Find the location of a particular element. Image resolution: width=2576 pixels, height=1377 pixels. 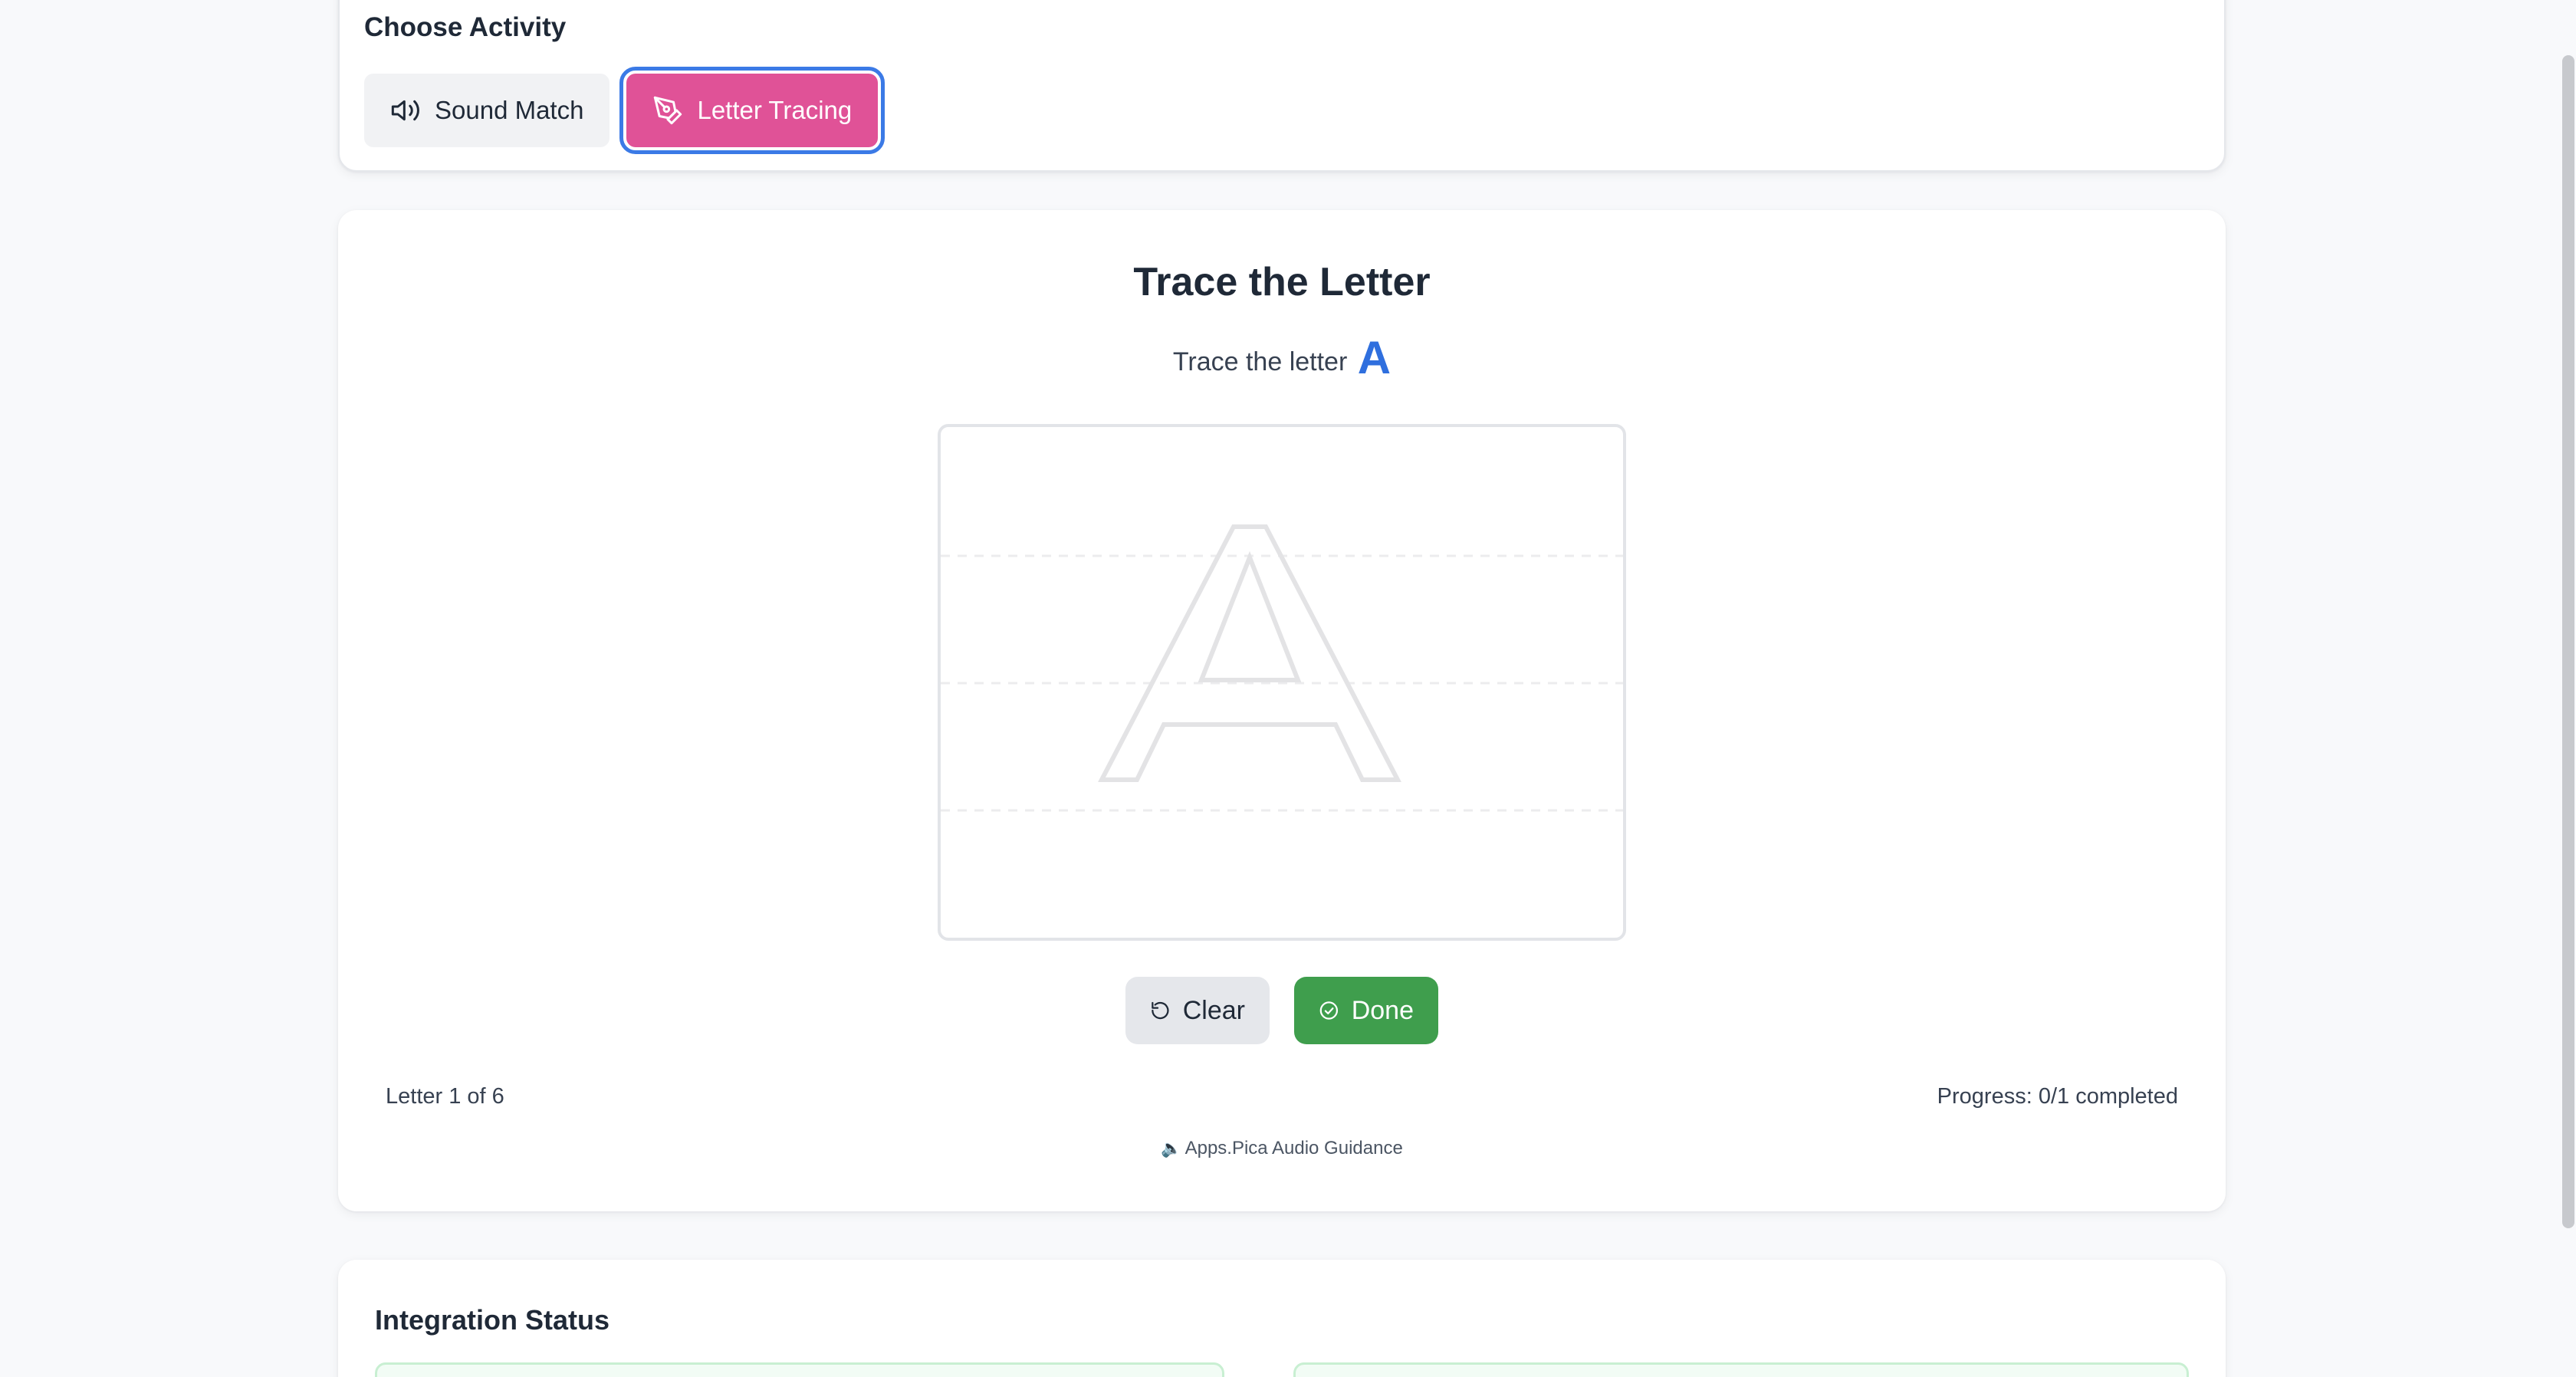

scrollbar is located at coordinates (2568, 688).